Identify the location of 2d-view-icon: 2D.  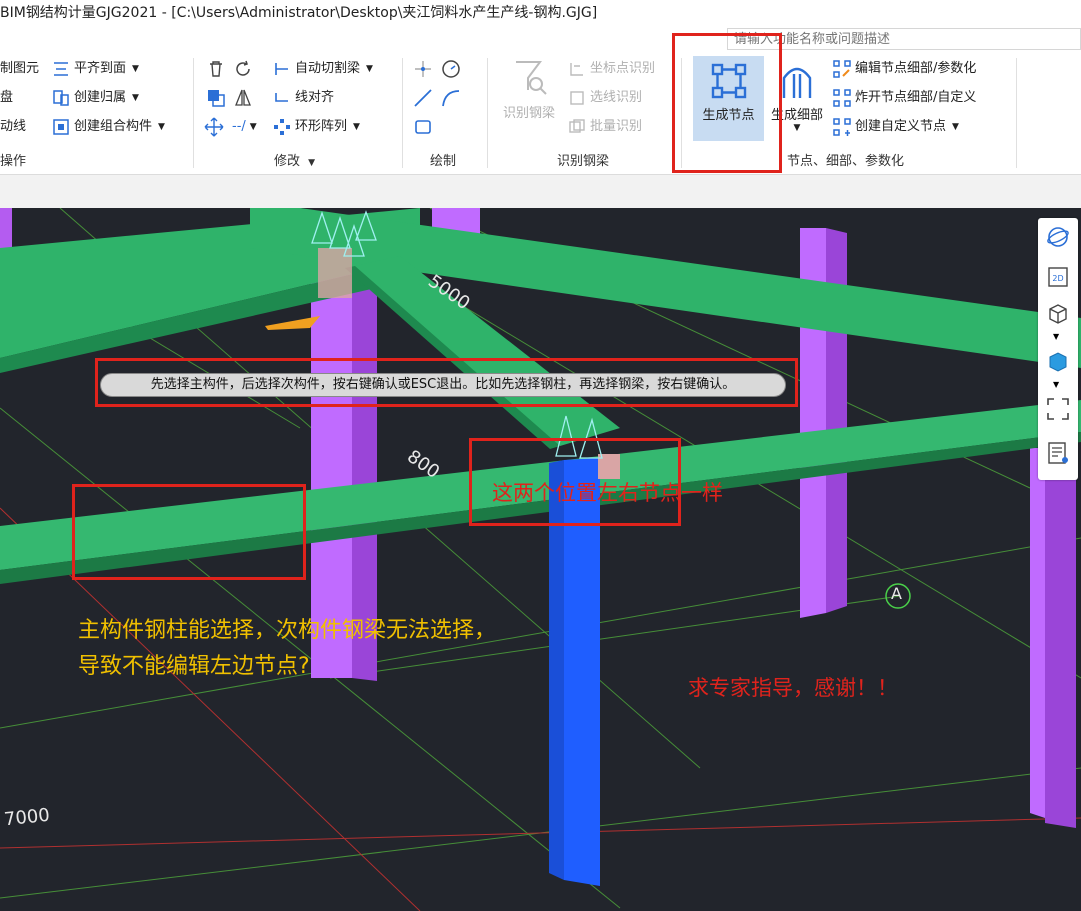
(1058, 277).